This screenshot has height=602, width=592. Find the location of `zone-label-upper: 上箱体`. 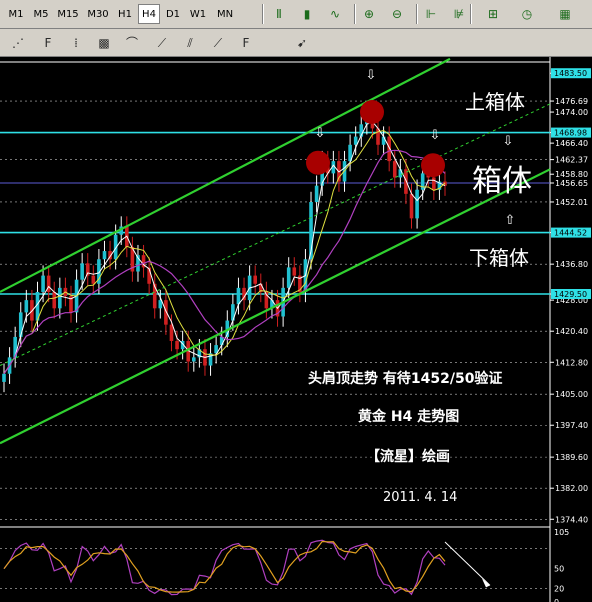

zone-label-upper: 上箱体 is located at coordinates (495, 102).